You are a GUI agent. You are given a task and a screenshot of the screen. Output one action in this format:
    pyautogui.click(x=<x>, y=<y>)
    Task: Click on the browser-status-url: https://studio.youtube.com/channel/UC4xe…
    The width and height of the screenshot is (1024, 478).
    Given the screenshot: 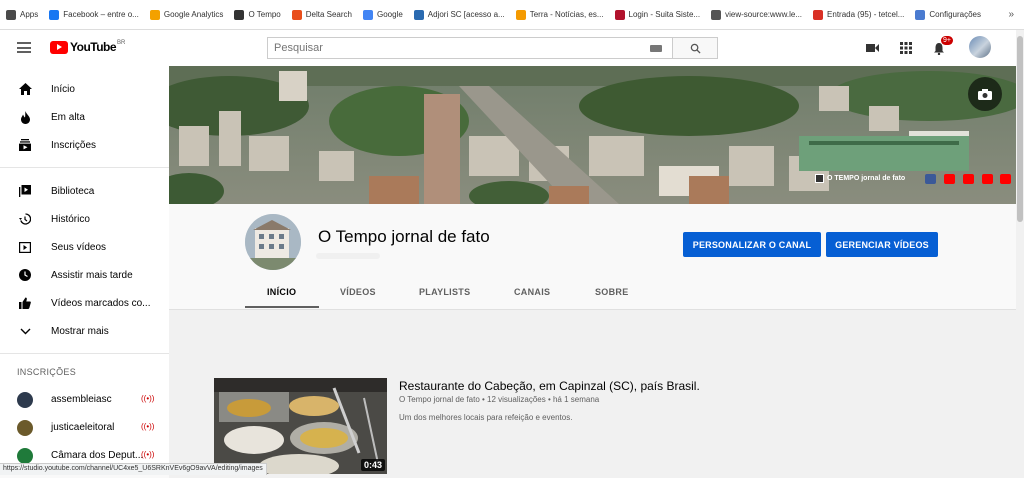 What is the action you would take?
    pyautogui.click(x=133, y=469)
    